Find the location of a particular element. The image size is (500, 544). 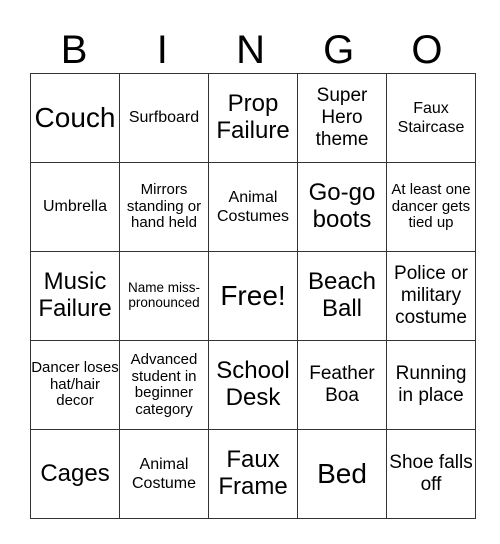

bingo-cell: Advanced student in beginner category is located at coordinates (164, 385).